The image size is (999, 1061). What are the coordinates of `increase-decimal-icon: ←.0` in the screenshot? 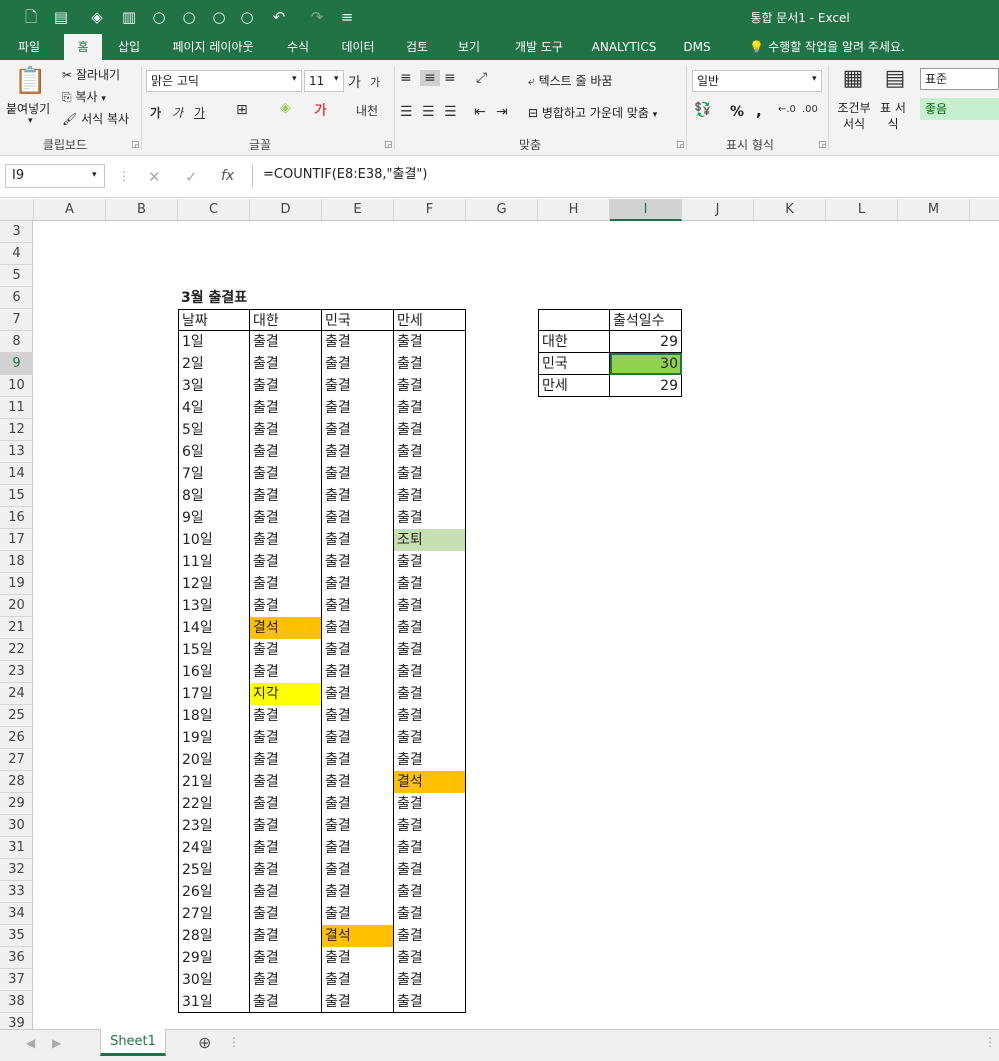 It's located at (787, 109).